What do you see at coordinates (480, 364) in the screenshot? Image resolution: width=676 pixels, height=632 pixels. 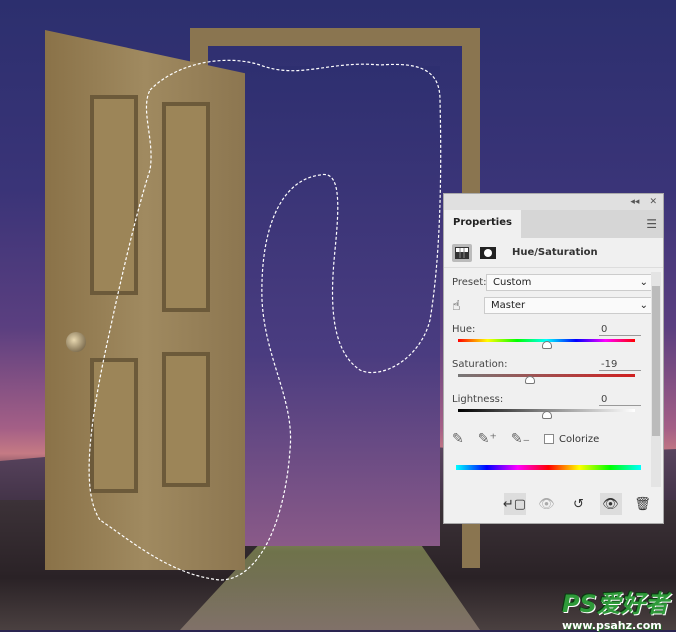 I see `saturation-label: Saturation:` at bounding box center [480, 364].